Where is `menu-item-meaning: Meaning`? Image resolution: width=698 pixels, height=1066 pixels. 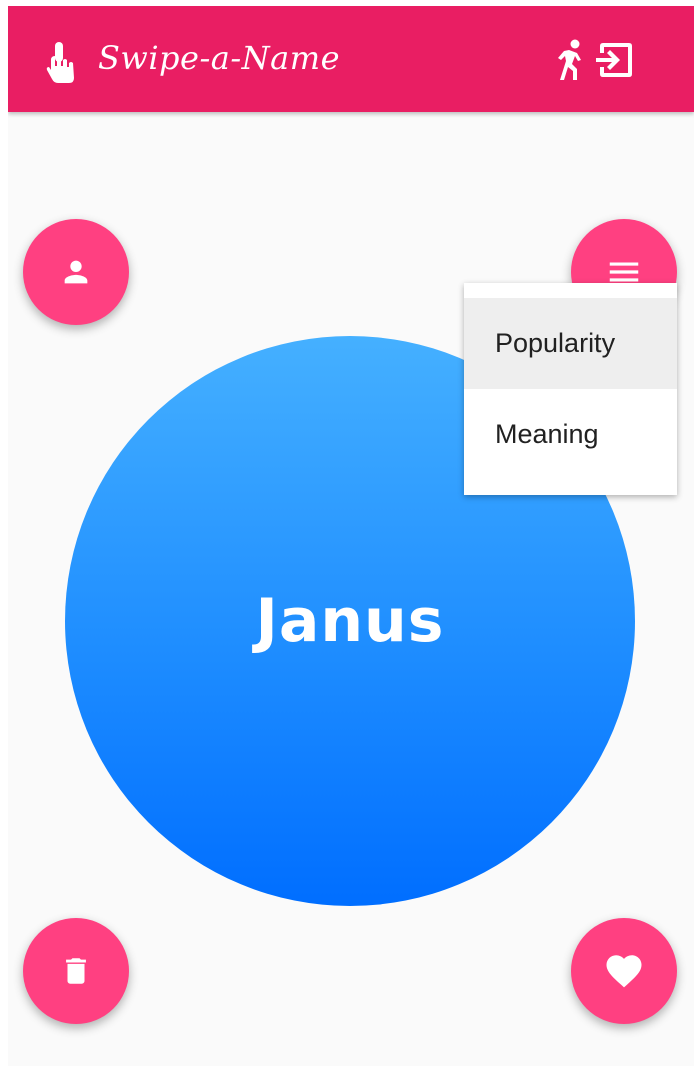
menu-item-meaning: Meaning is located at coordinates (570, 434).